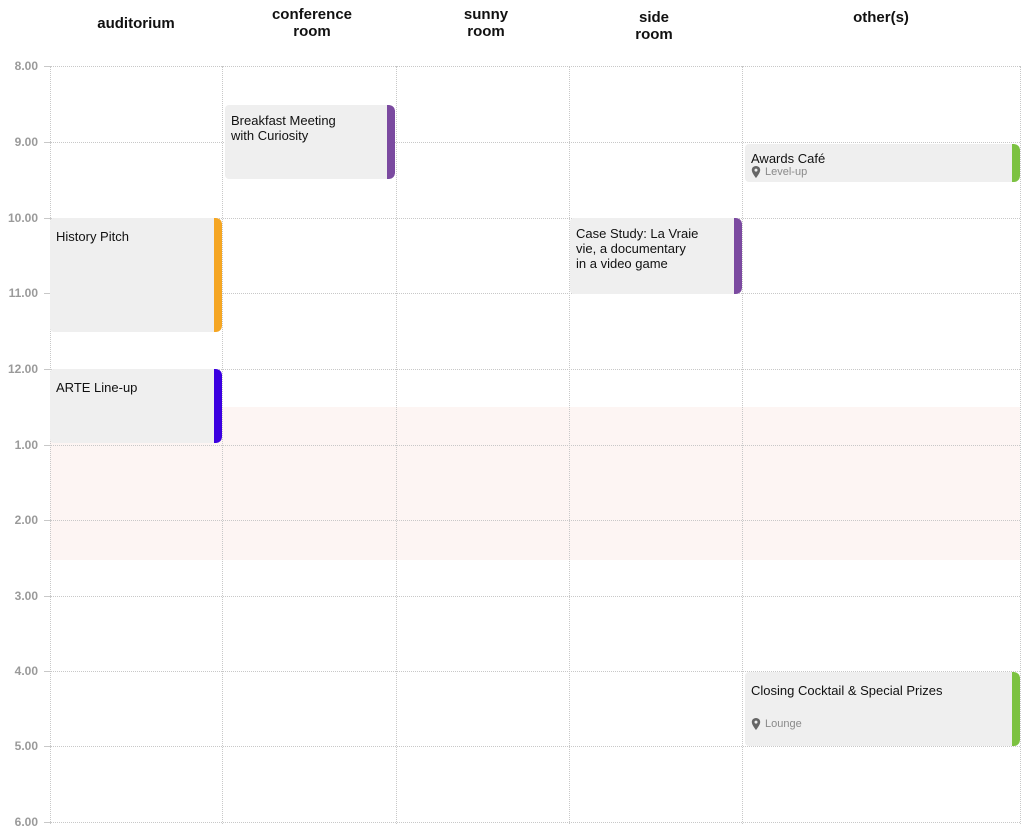 This screenshot has width=1028, height=829. I want to click on time-label: 9.00, so click(26, 142).